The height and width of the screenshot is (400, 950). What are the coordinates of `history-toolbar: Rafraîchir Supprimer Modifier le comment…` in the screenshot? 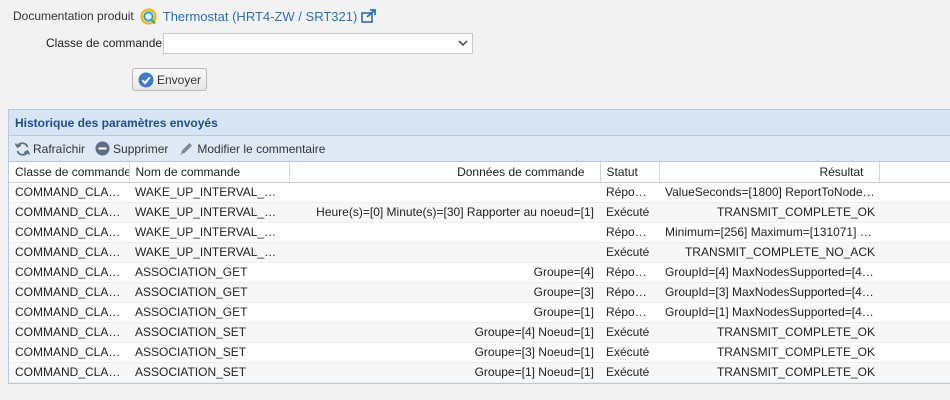 It's located at (479, 149).